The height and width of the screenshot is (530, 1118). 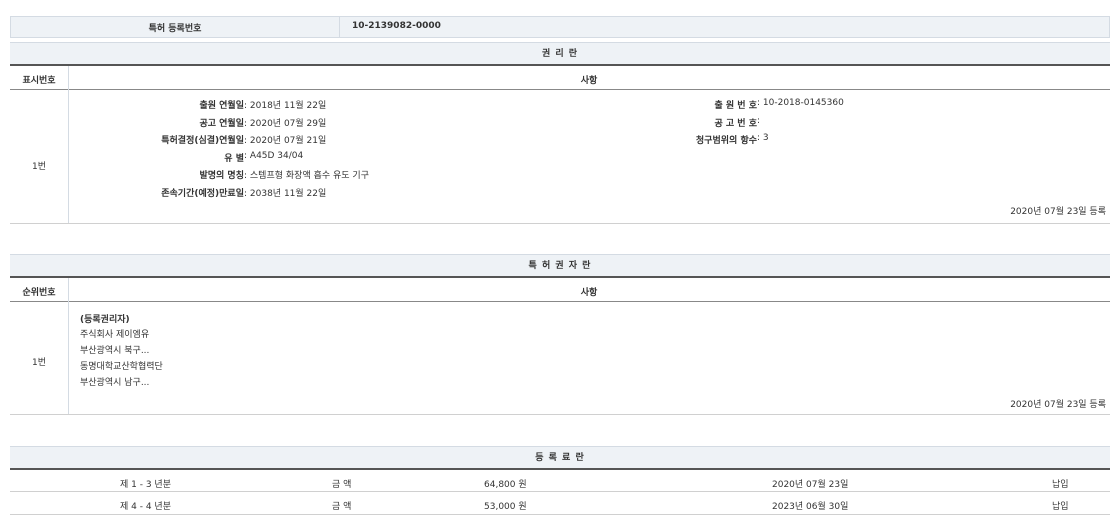 I want to click on fee-row-2-date: 2023년 06월 30일, so click(x=810, y=505).